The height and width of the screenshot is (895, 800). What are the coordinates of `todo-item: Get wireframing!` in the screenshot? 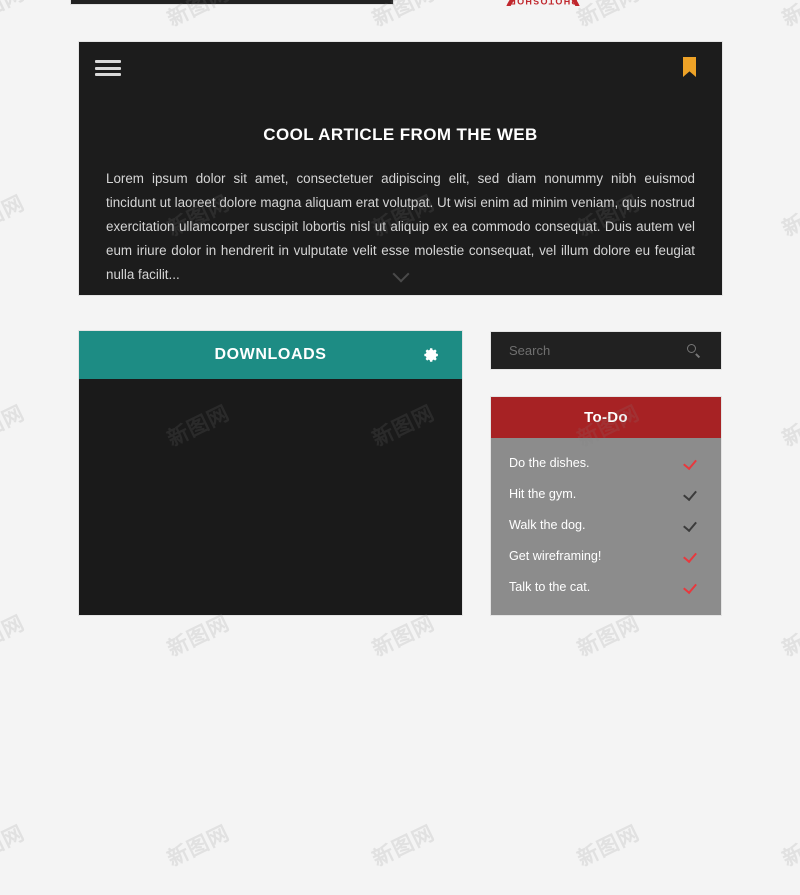 It's located at (606, 555).